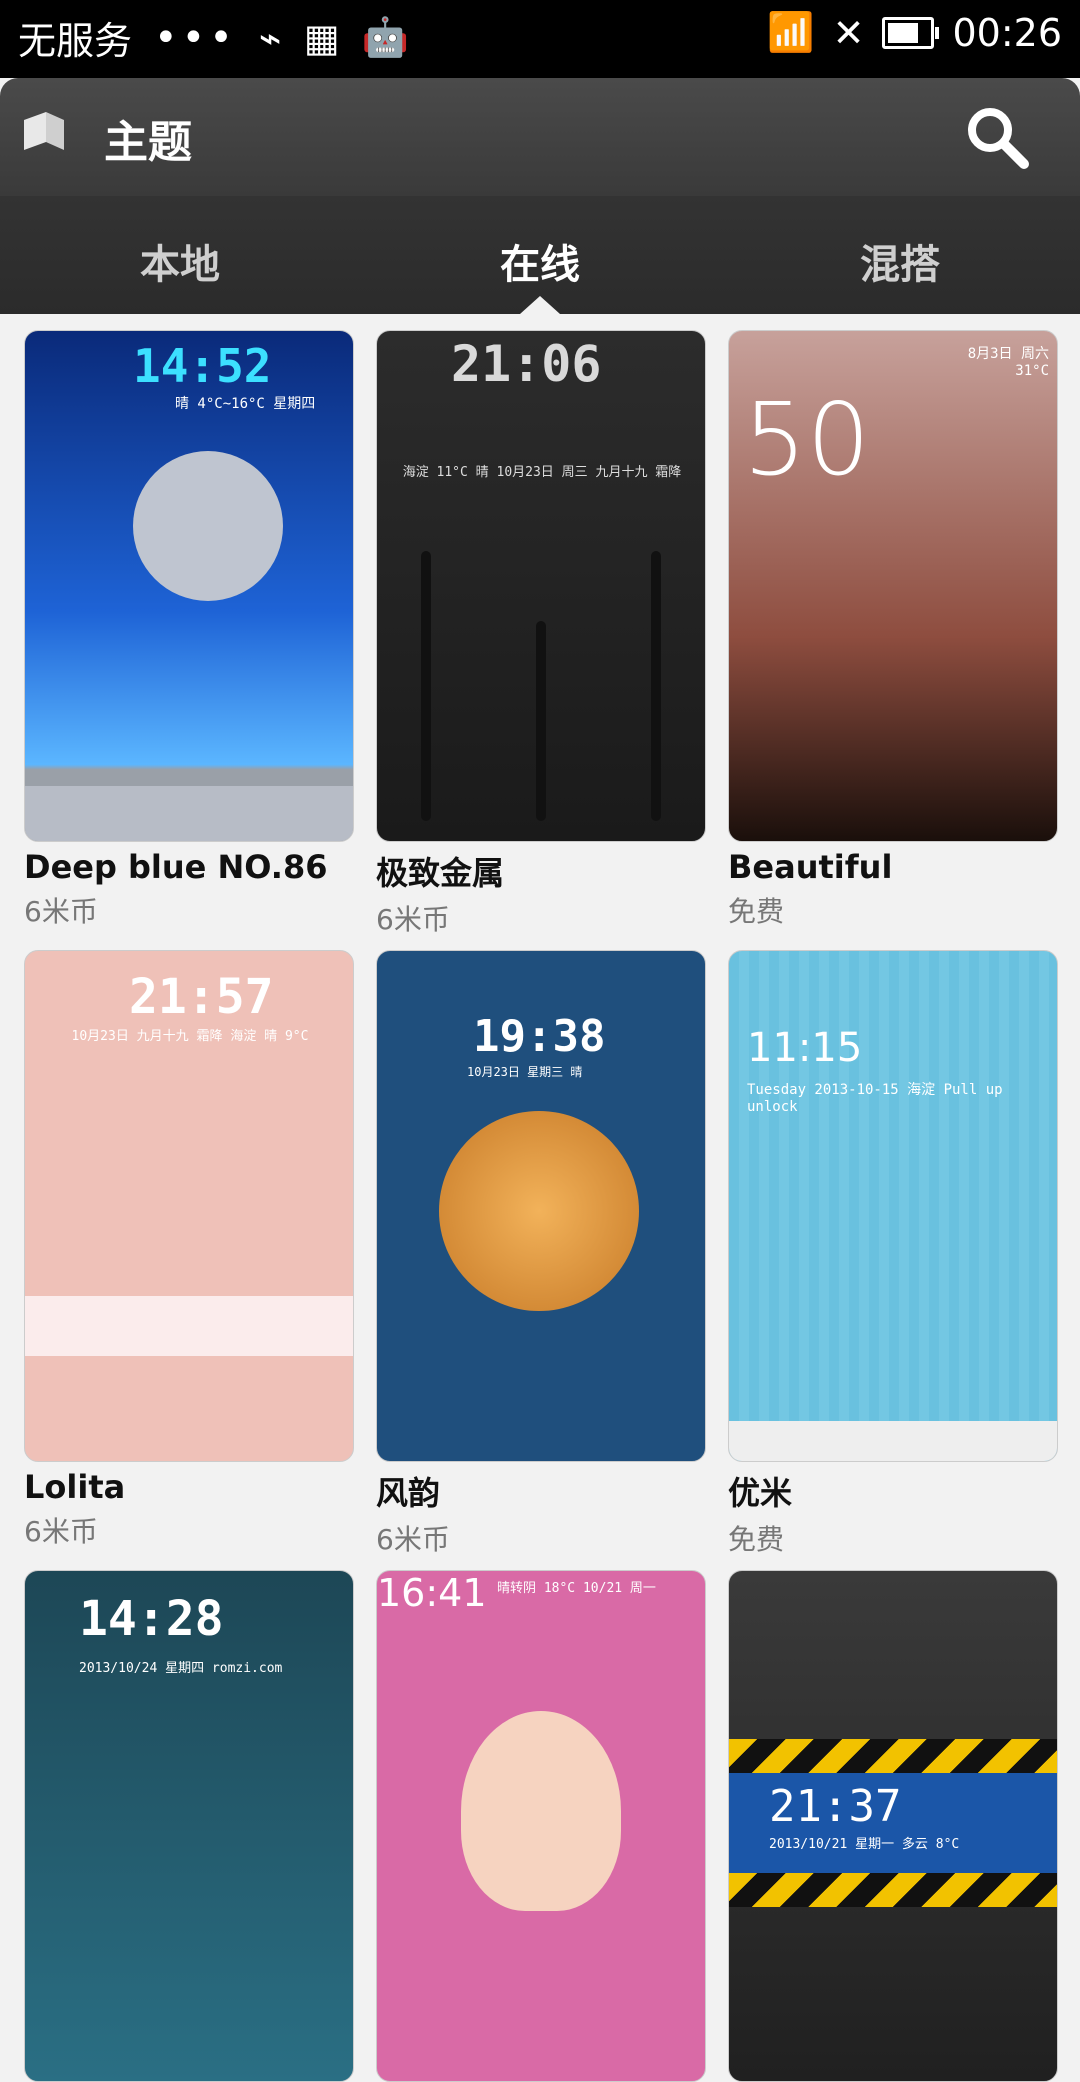 Image resolution: width=1080 pixels, height=2082 pixels. What do you see at coordinates (864, 1844) in the screenshot?
I see `preview-extra: 2013/10/21 星期一 多云 8°C` at bounding box center [864, 1844].